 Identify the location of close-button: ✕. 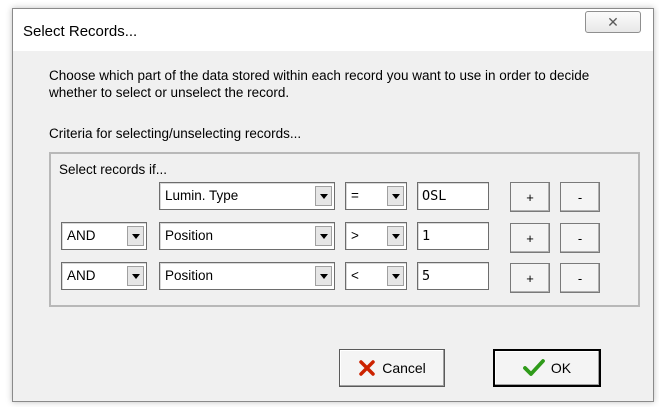
(613, 22).